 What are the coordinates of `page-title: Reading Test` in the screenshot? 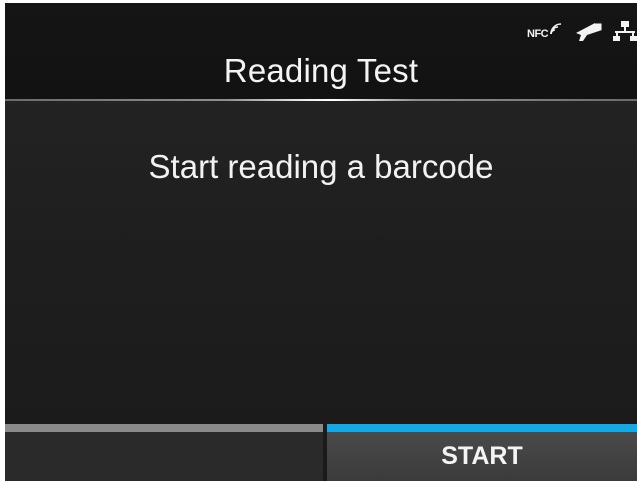 It's located at (321, 70).